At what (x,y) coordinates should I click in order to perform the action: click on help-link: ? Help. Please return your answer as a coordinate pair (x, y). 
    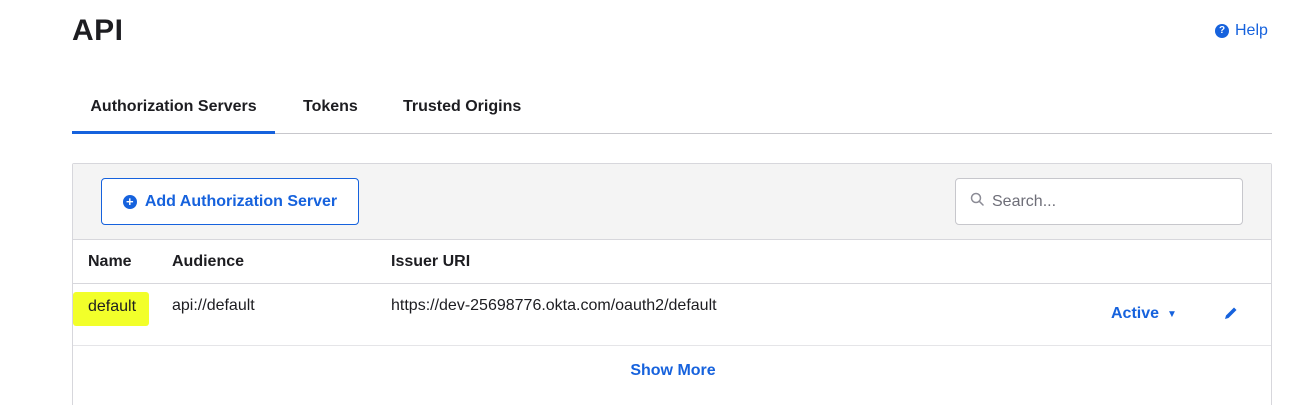
    Looking at the image, I should click on (1241, 31).